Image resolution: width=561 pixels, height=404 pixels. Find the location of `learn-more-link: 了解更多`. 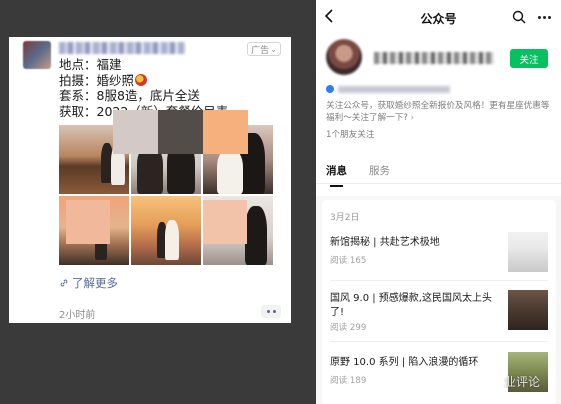

learn-more-link: 了解更多 is located at coordinates (88, 283).